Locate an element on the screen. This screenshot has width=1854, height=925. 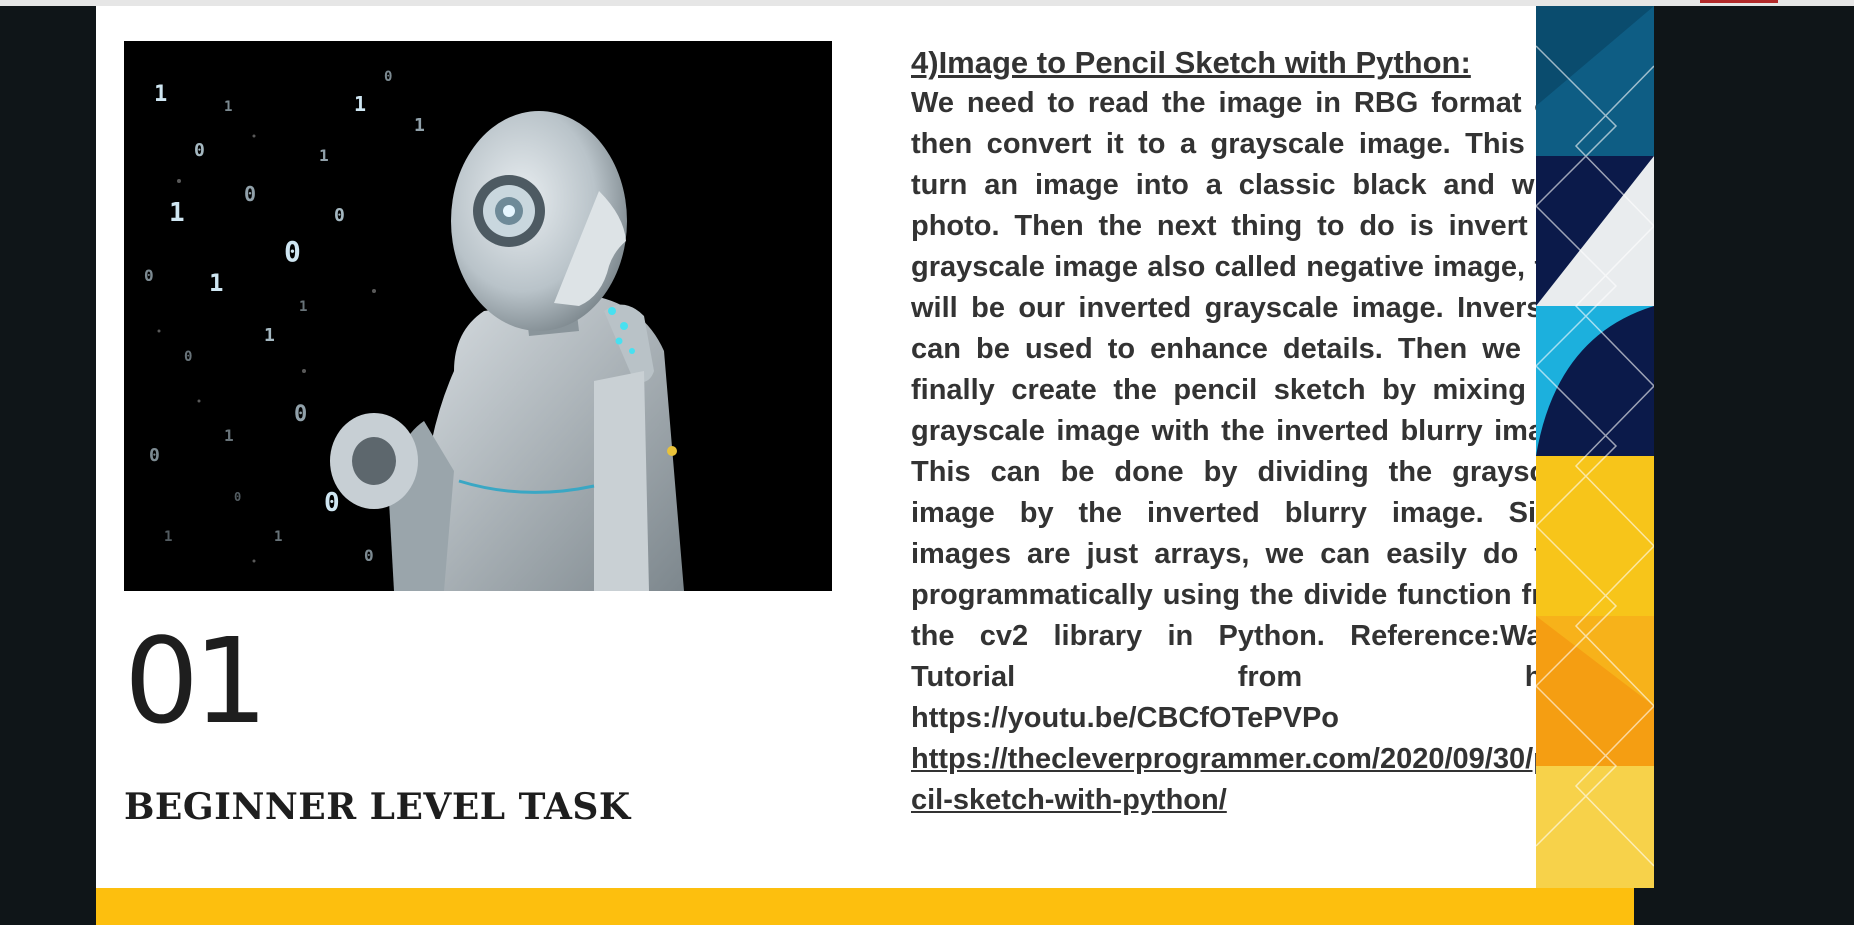
task-heading: 4)Image to Pencil Sketch with Python: is located at coordinates (1191, 62).